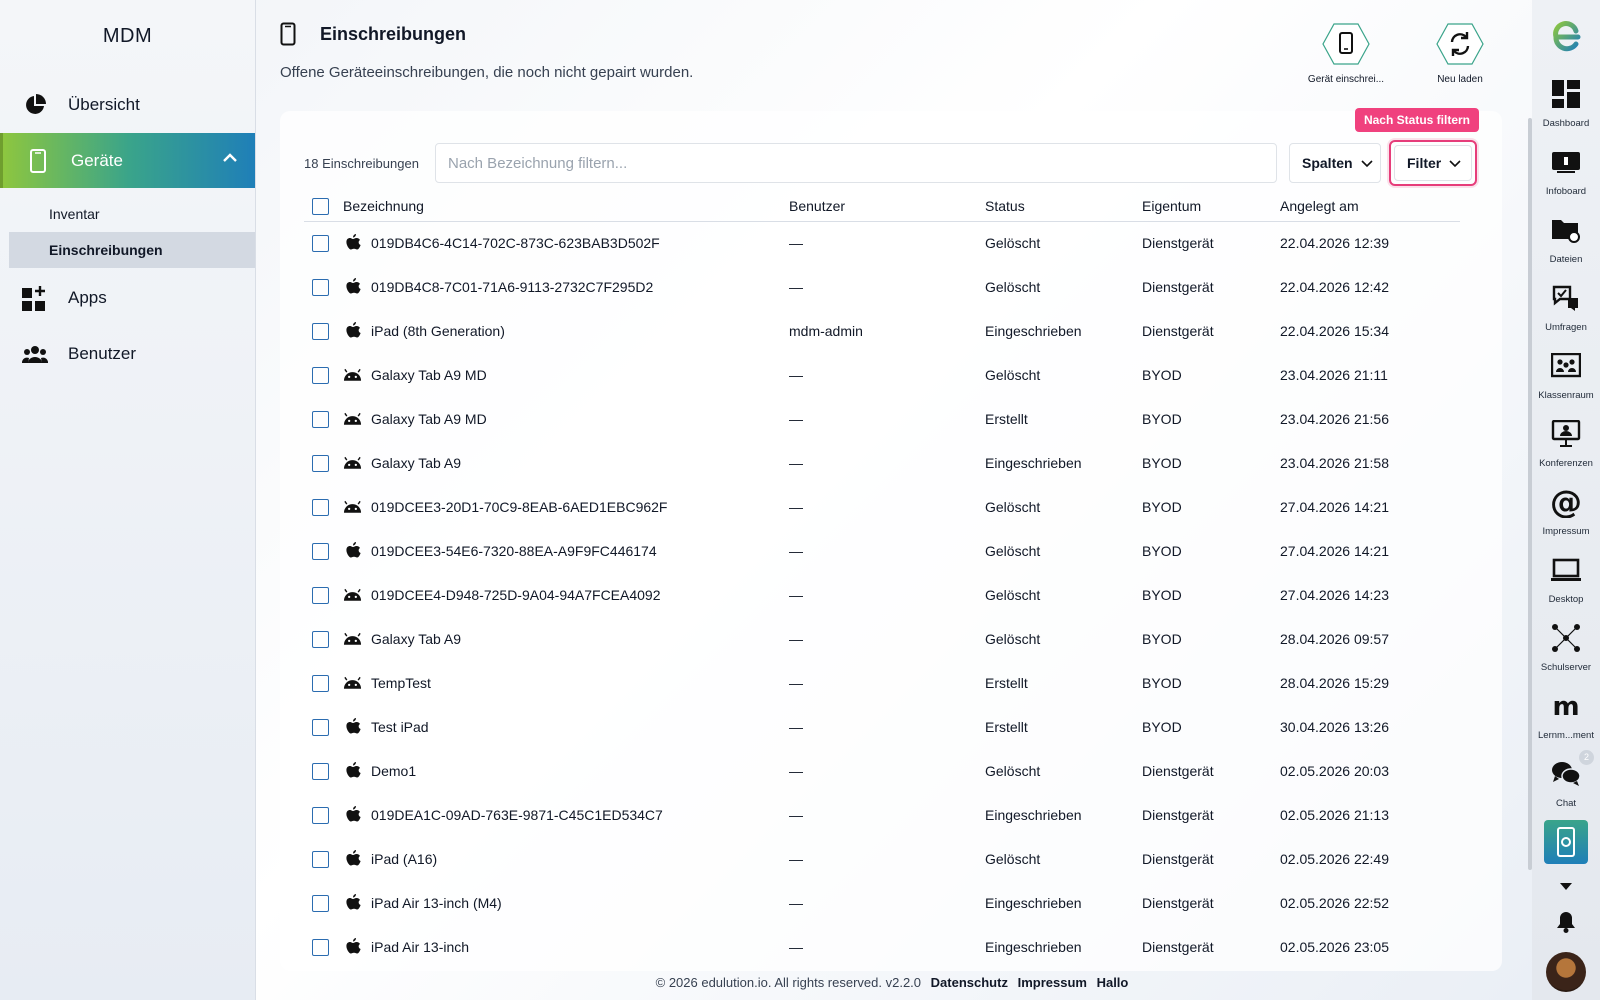 The image size is (1600, 1000). What do you see at coordinates (1566, 242) in the screenshot?
I see `rail-item-dateien: Dateien` at bounding box center [1566, 242].